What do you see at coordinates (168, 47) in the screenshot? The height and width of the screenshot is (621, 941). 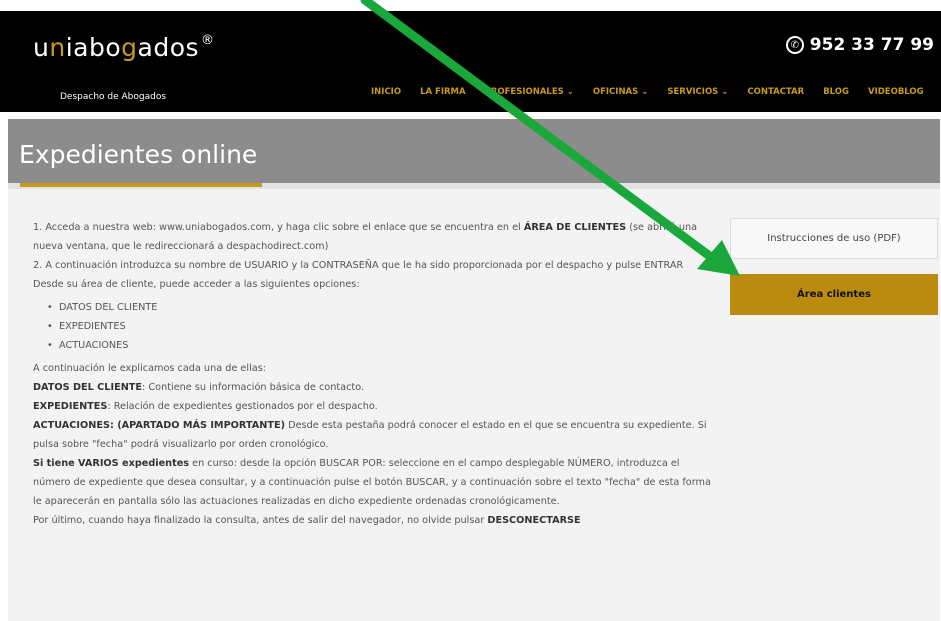 I see `logo-text: ados` at bounding box center [168, 47].